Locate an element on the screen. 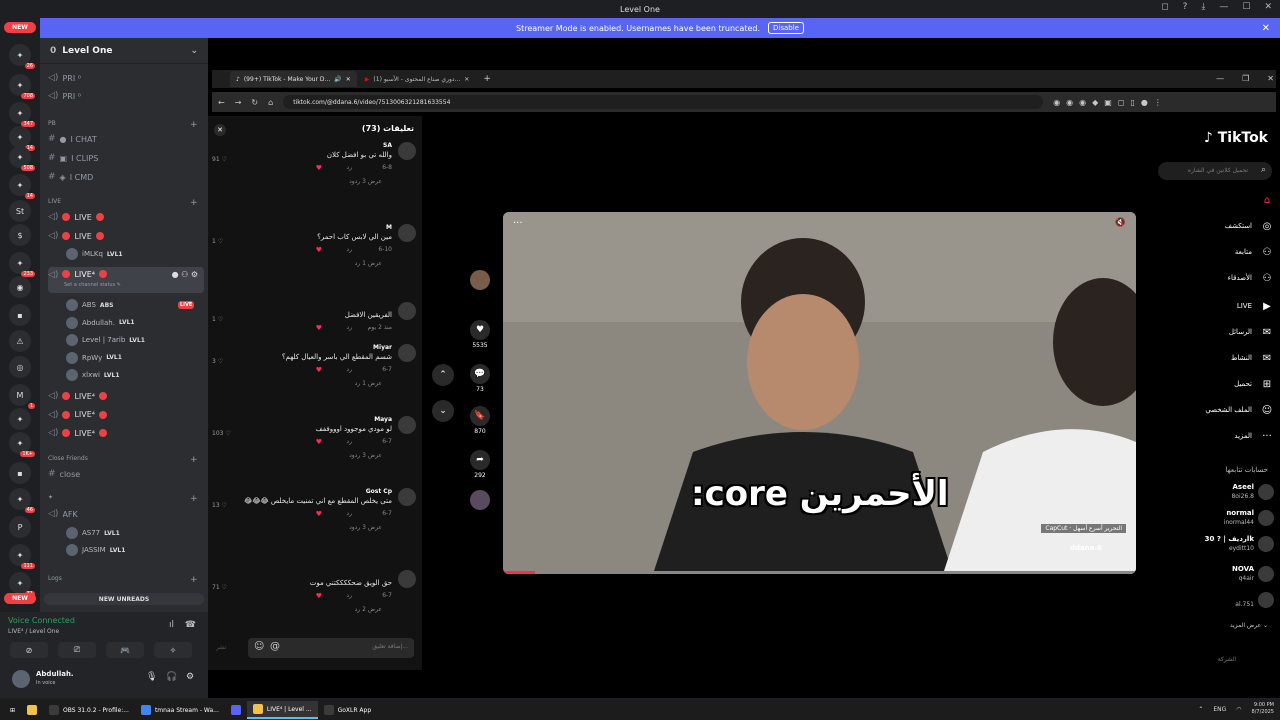  server-icon: ✦ 111 is located at coordinates (22, 556).